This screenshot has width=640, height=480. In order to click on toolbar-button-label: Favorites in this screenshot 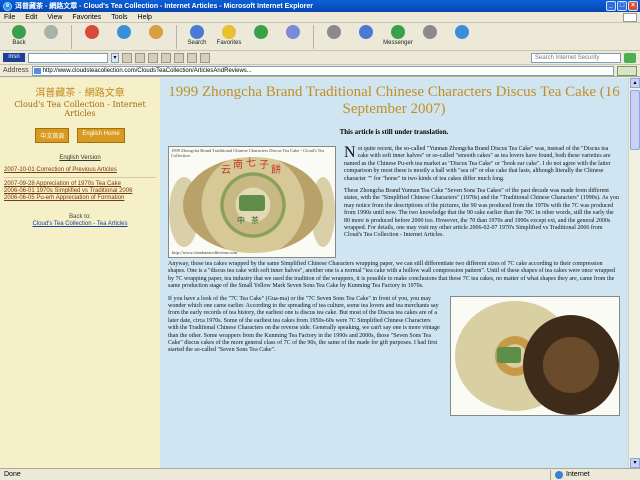, I will do `click(229, 43)`.